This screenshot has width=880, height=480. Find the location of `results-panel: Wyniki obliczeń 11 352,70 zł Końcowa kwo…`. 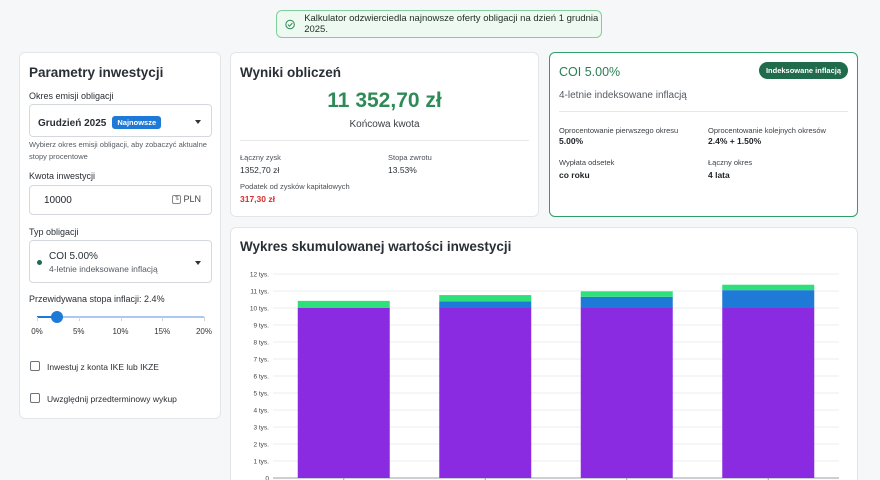

results-panel: Wyniki obliczeń 11 352,70 zł Końcowa kwo… is located at coordinates (384, 134).